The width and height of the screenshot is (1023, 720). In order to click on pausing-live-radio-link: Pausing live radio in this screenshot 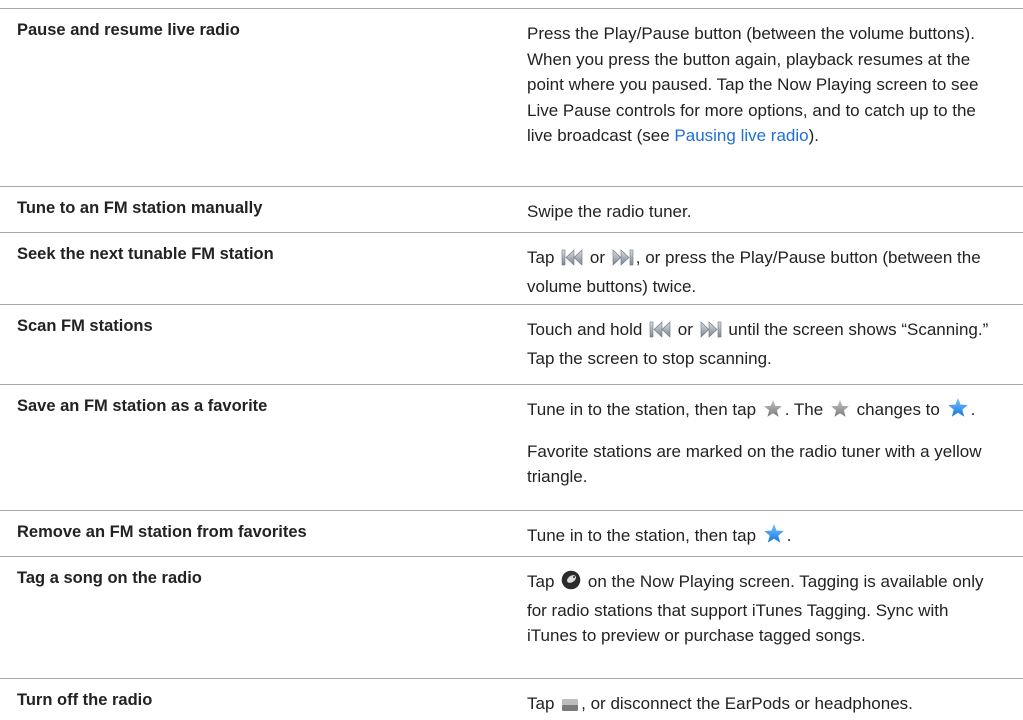, I will do `click(741, 135)`.